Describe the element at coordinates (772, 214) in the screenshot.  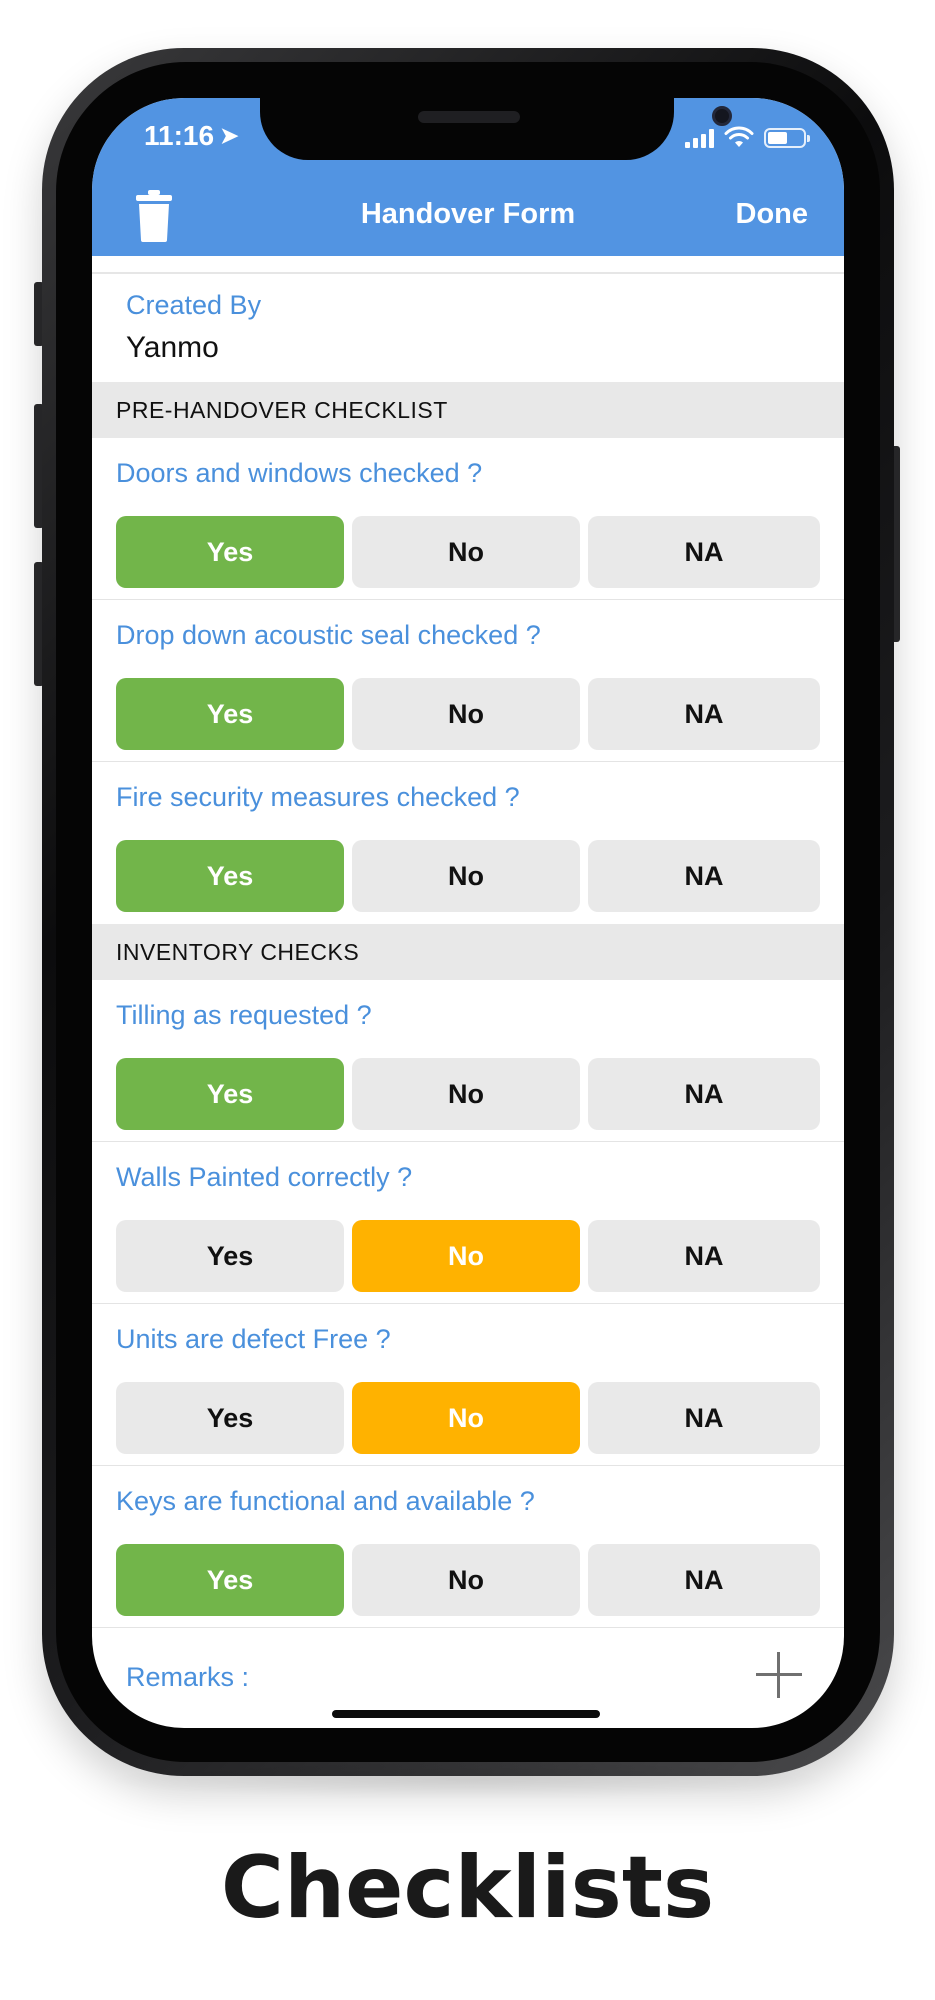
I see `done-button: Done` at that location.